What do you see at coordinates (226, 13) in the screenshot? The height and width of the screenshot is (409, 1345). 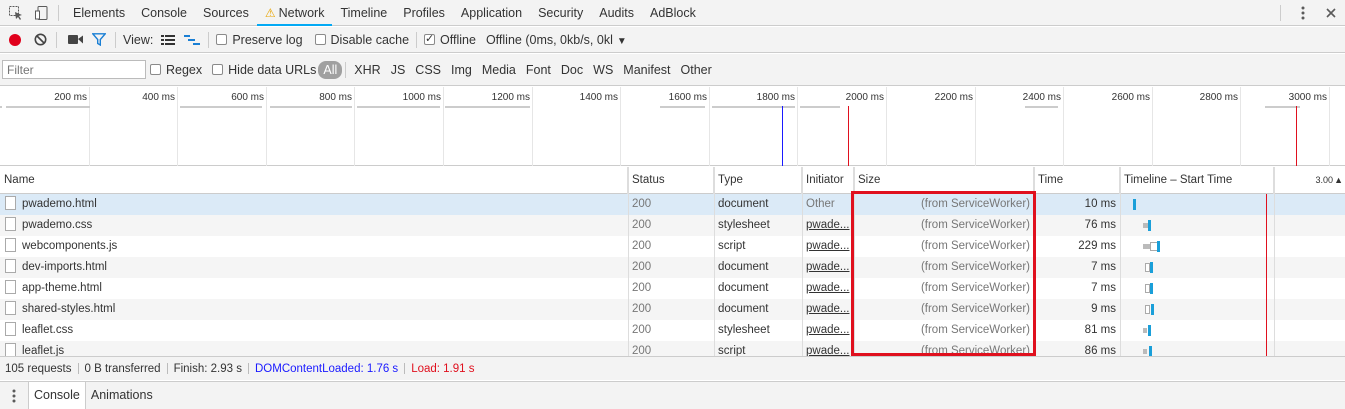 I see `tab-sources: Sources` at bounding box center [226, 13].